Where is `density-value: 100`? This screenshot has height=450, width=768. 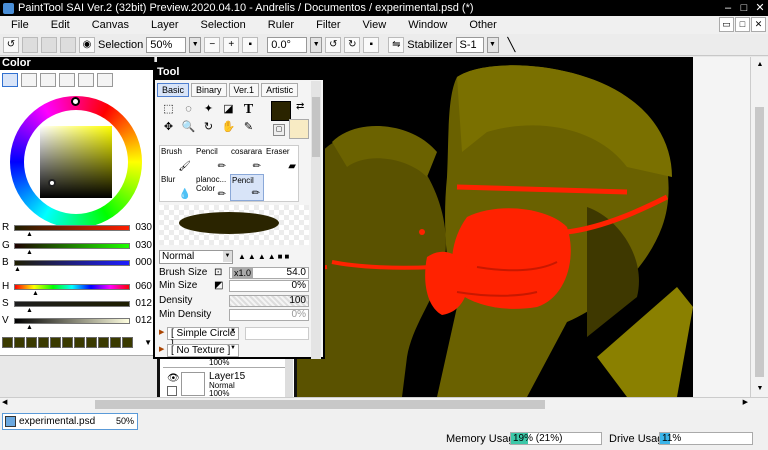
density-value: 100 is located at coordinates (269, 301).